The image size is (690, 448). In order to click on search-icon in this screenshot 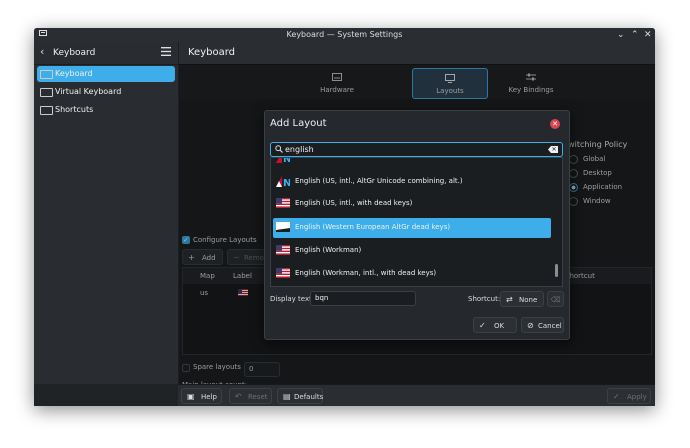, I will do `click(279, 150)`.